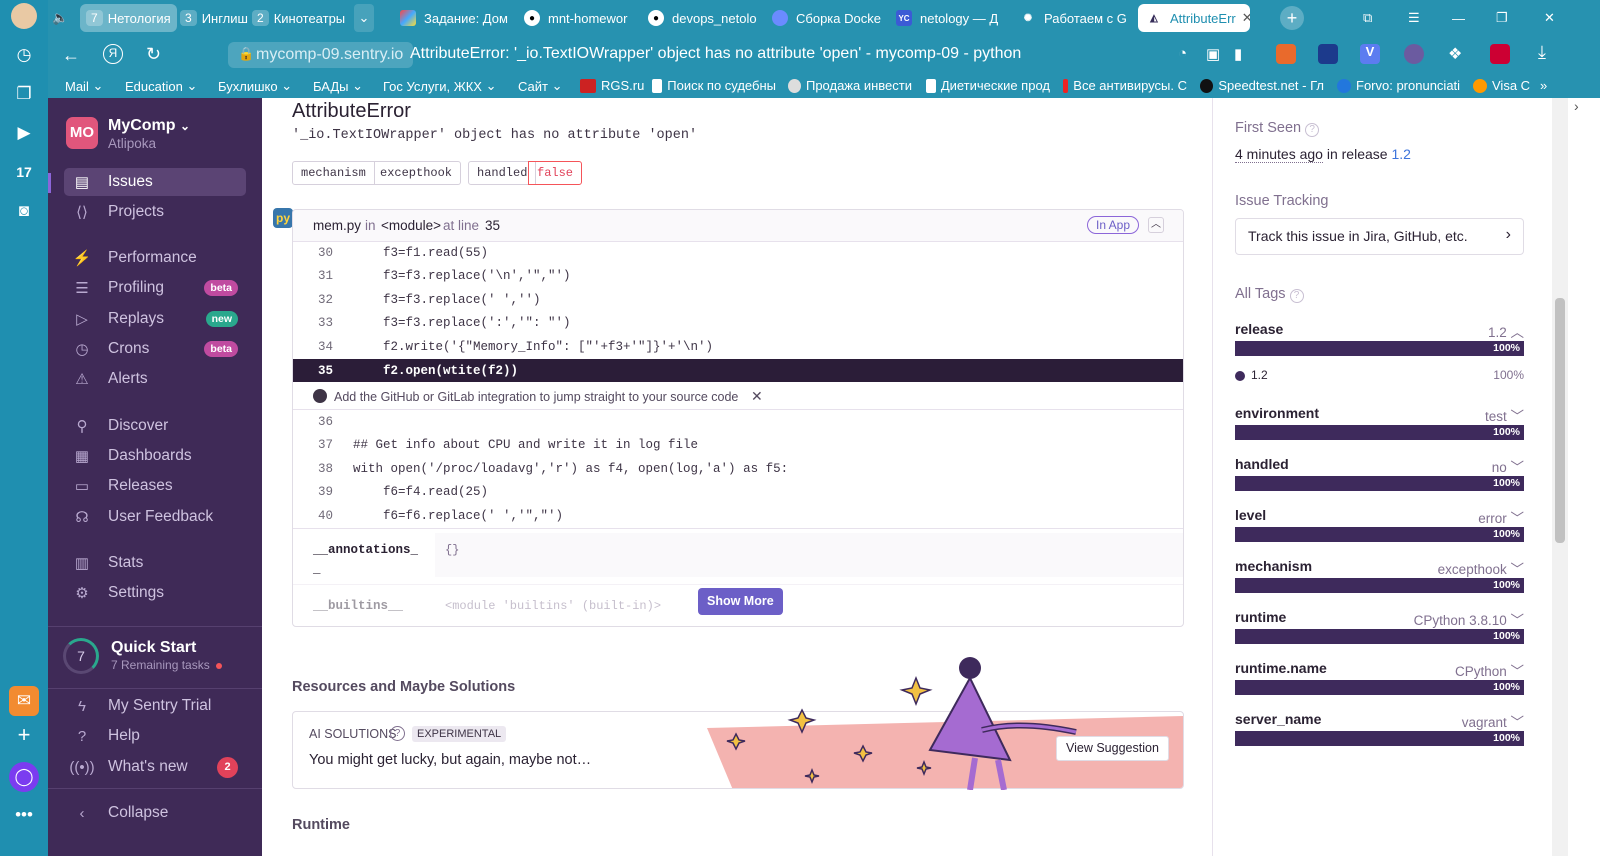  Describe the element at coordinates (555, 173) in the screenshot. I see `tag-value-false: false` at that location.